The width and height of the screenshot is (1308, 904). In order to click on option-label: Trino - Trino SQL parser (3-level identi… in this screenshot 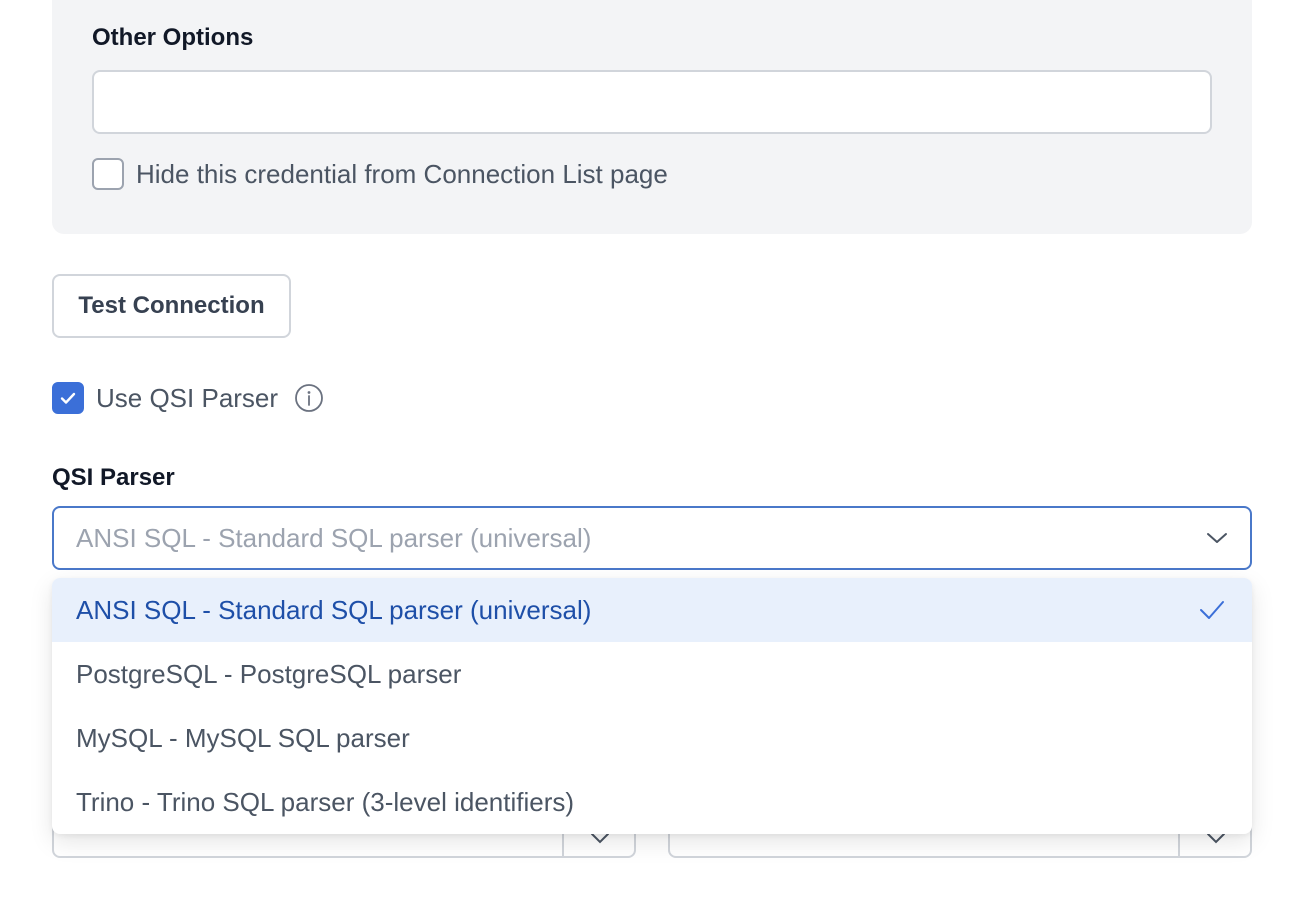, I will do `click(325, 801)`.